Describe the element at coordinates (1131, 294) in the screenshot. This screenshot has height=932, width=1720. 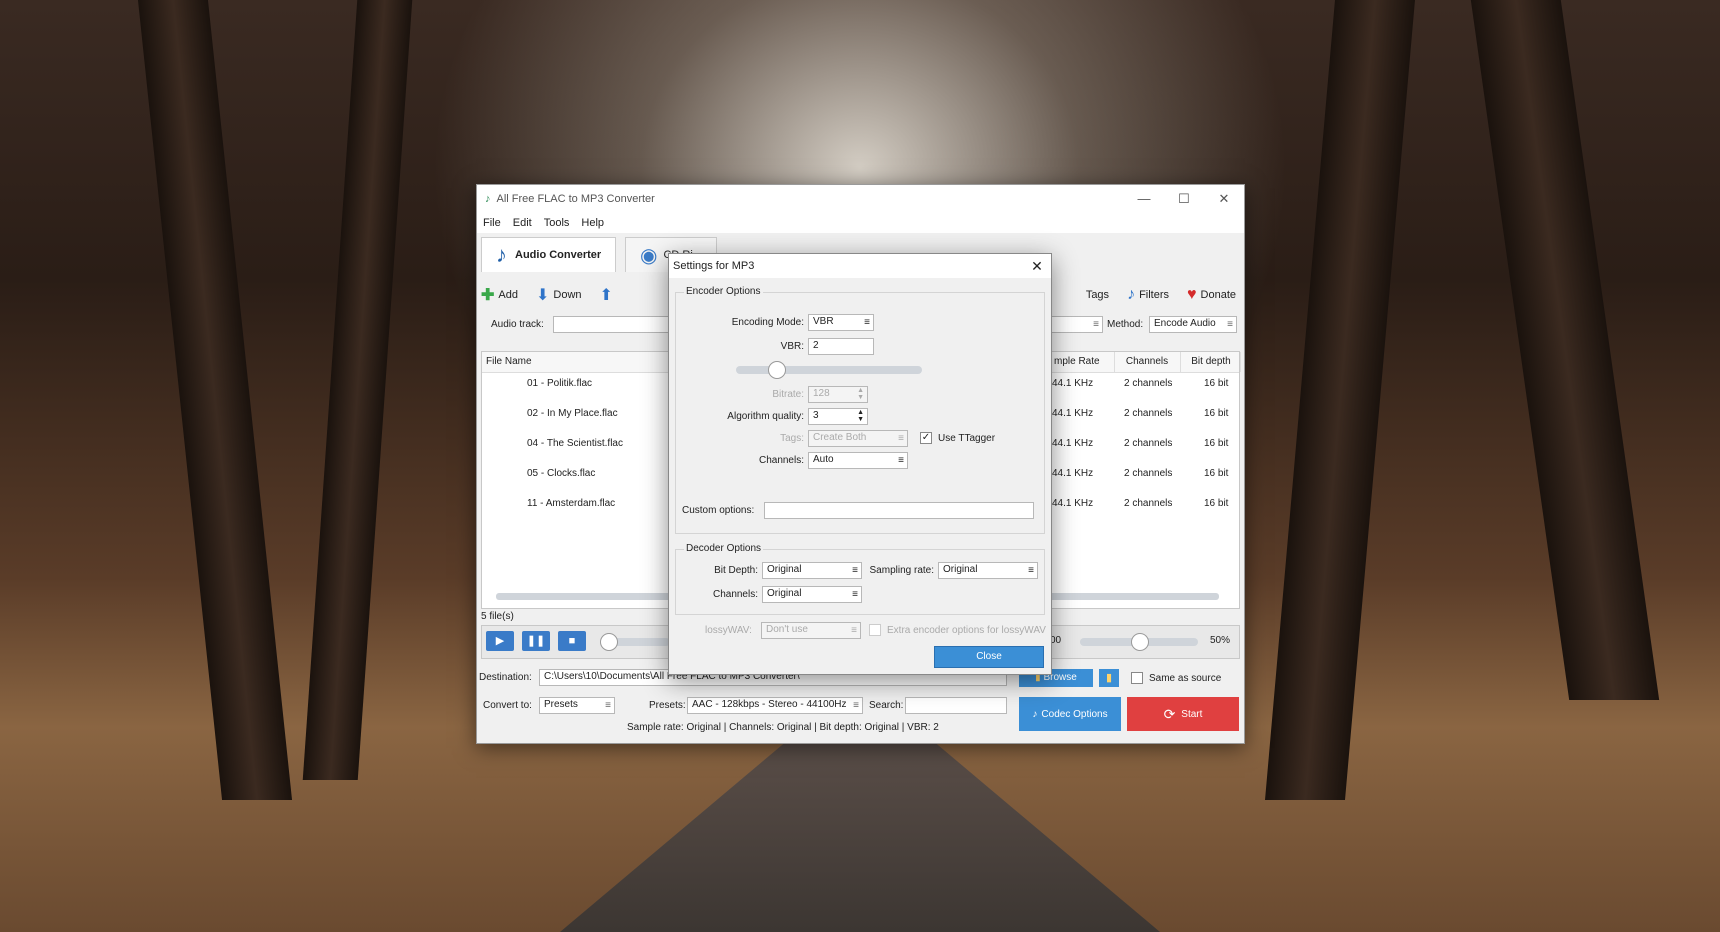
I see `filter-note-icon: ♪` at that location.